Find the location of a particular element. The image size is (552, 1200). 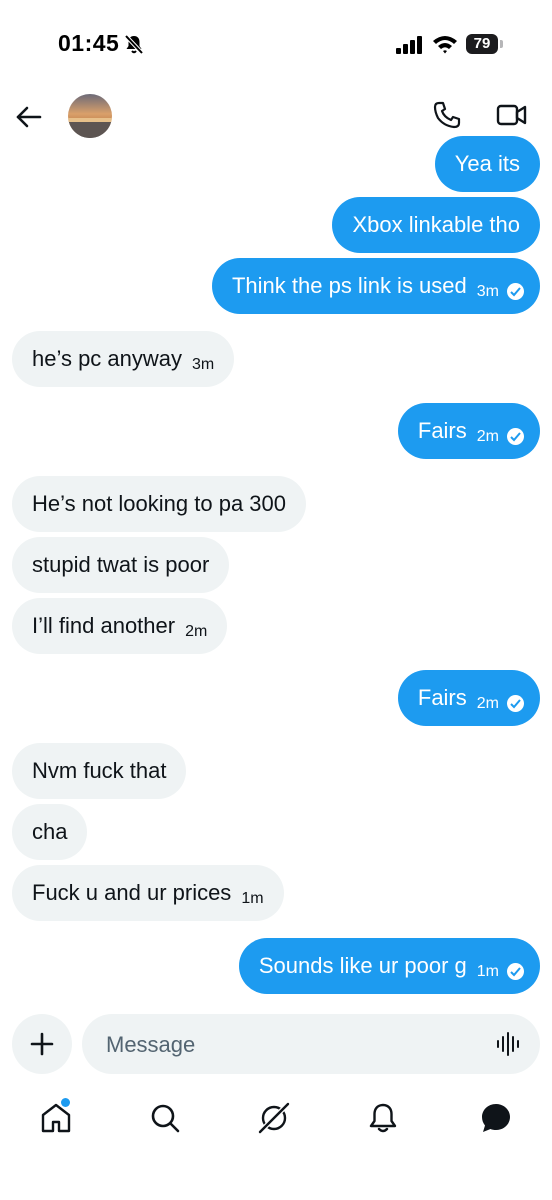

message-bubble-sent: Sounds like ur poor g 1m is located at coordinates (389, 966).